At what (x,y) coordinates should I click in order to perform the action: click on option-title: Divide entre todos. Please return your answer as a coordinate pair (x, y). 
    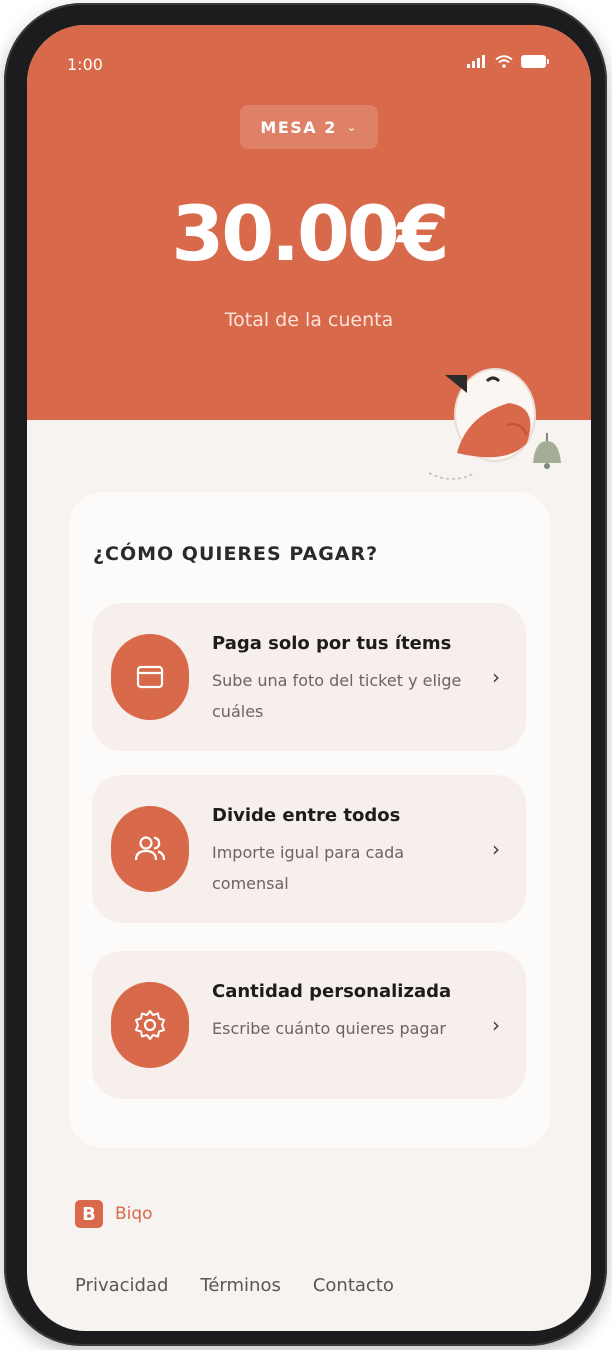
    Looking at the image, I should click on (306, 815).